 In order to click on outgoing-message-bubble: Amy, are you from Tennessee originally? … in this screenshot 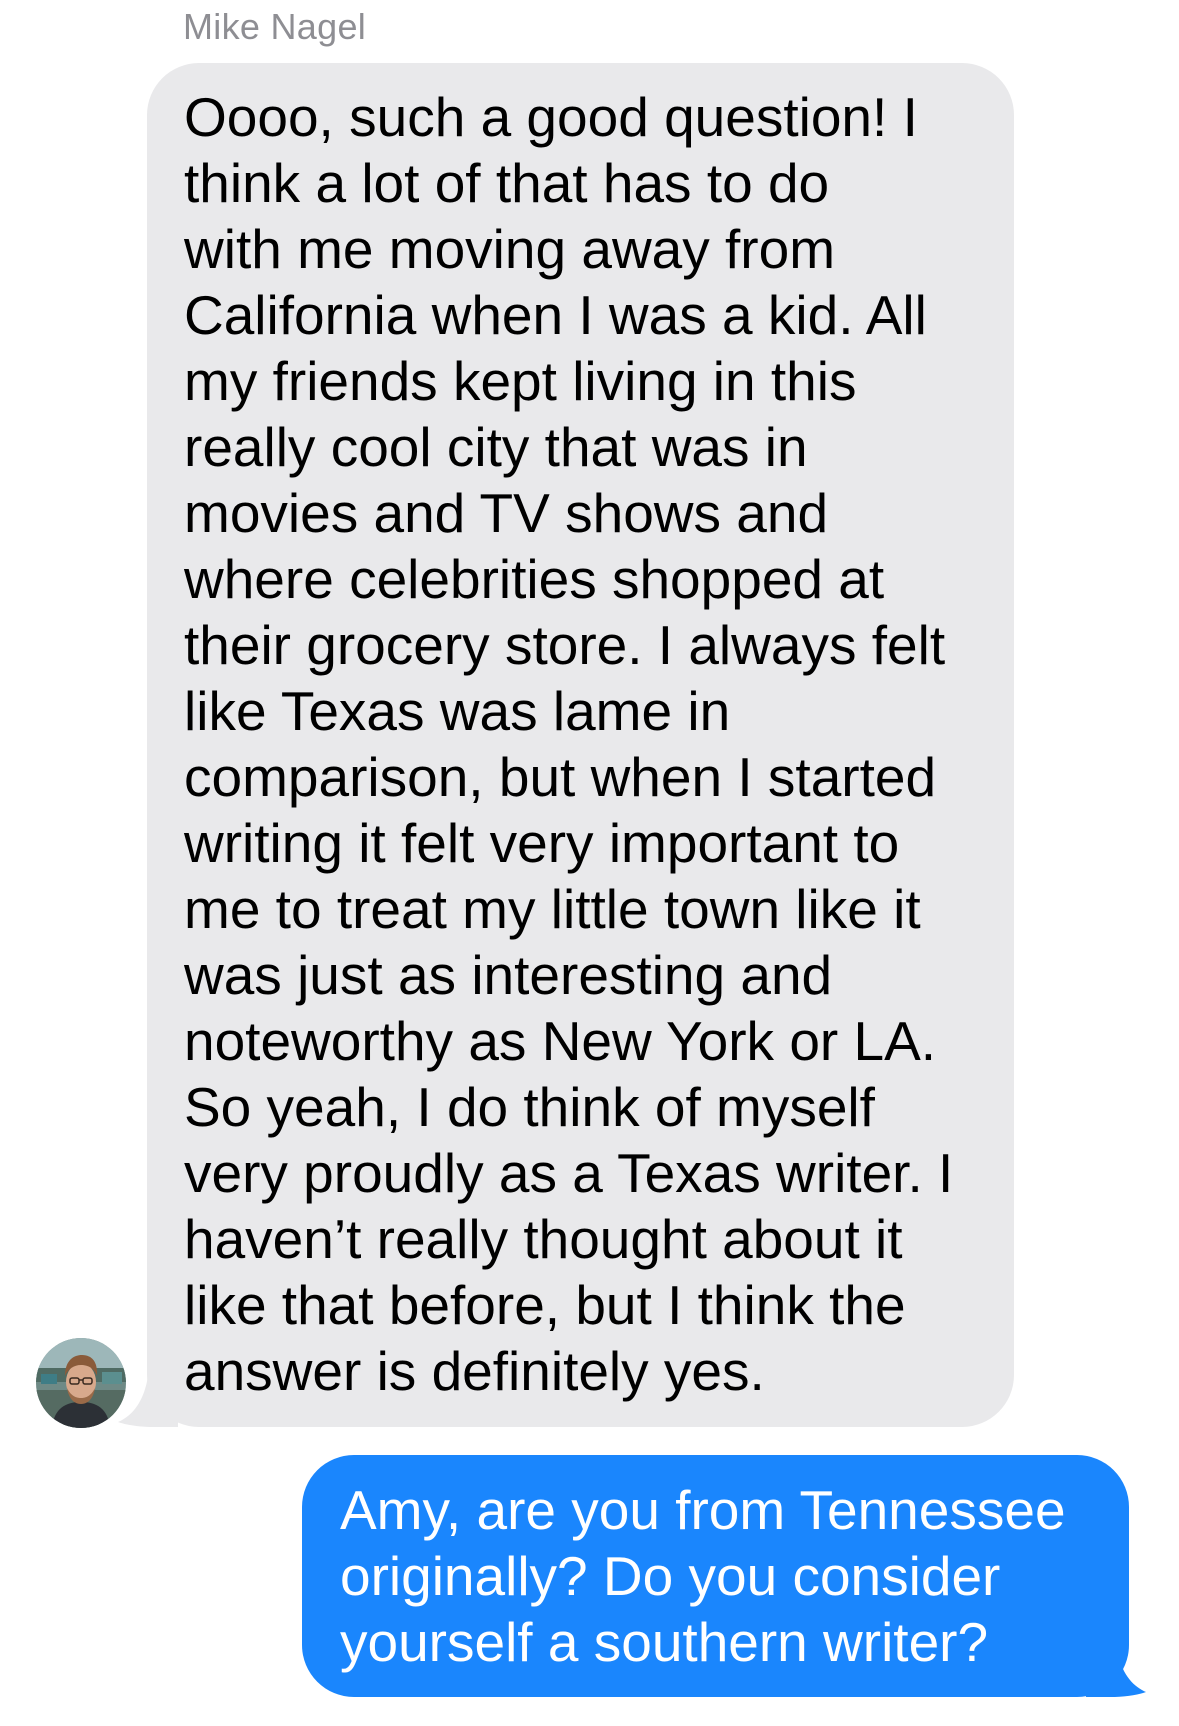, I will do `click(715, 1576)`.